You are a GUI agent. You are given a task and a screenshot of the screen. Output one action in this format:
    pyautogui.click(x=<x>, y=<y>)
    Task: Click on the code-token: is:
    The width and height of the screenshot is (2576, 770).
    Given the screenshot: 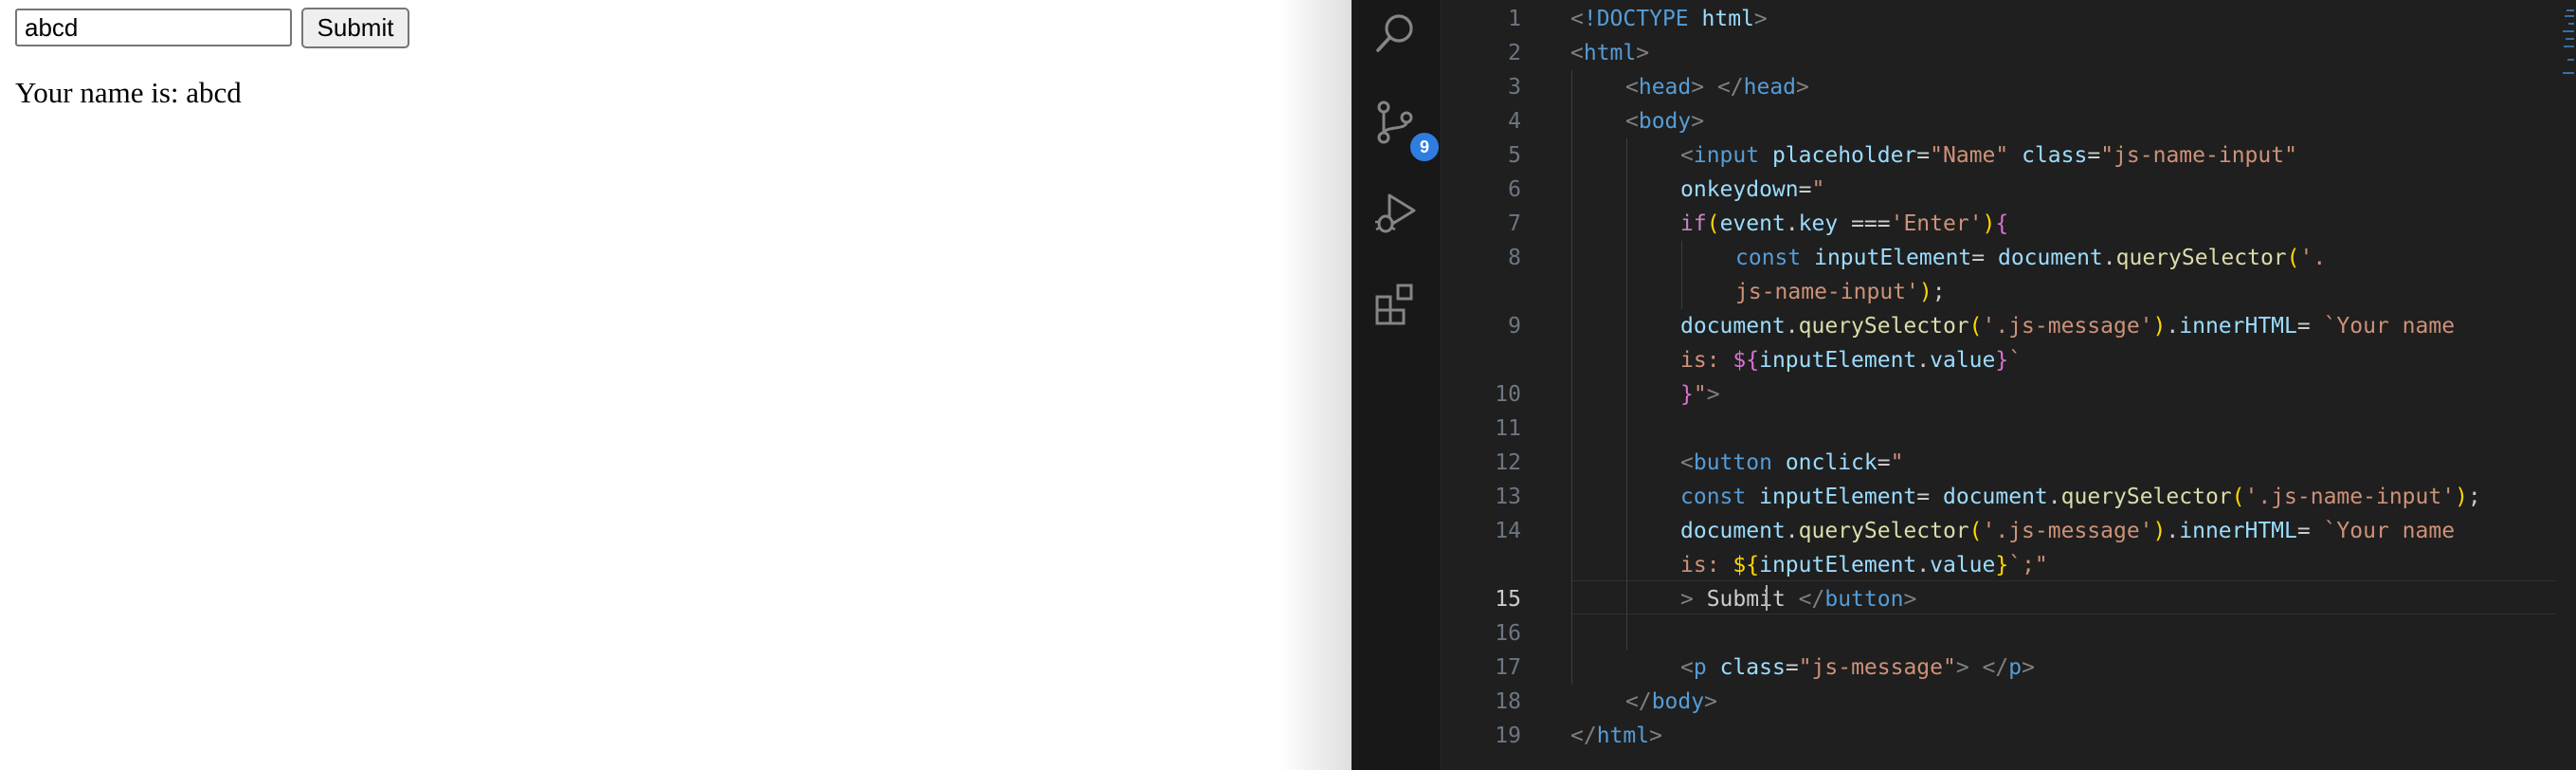 What is the action you would take?
    pyautogui.click(x=1706, y=565)
    